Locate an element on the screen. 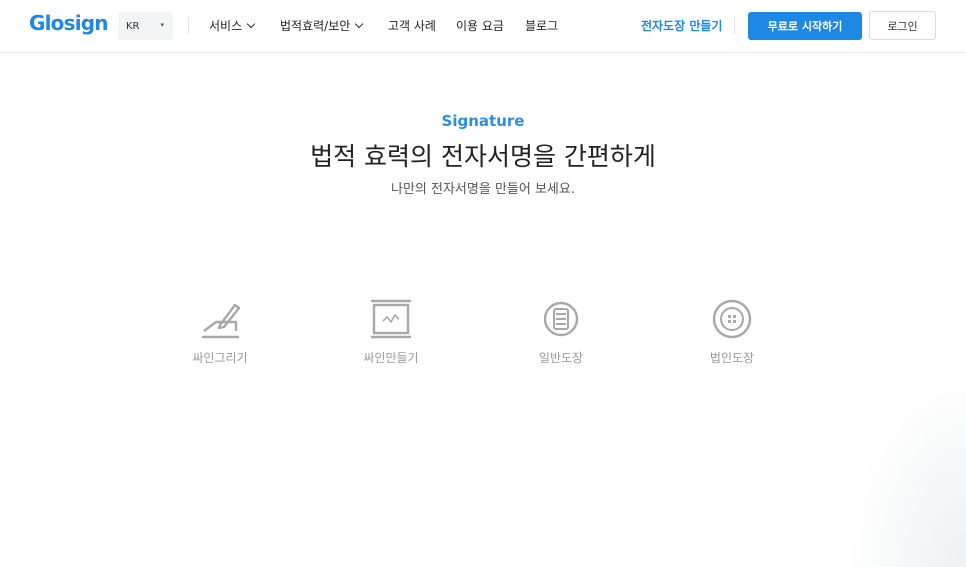 The width and height of the screenshot is (966, 567). feature-draw-signature: 싸인그리기 is located at coordinates (220, 331).